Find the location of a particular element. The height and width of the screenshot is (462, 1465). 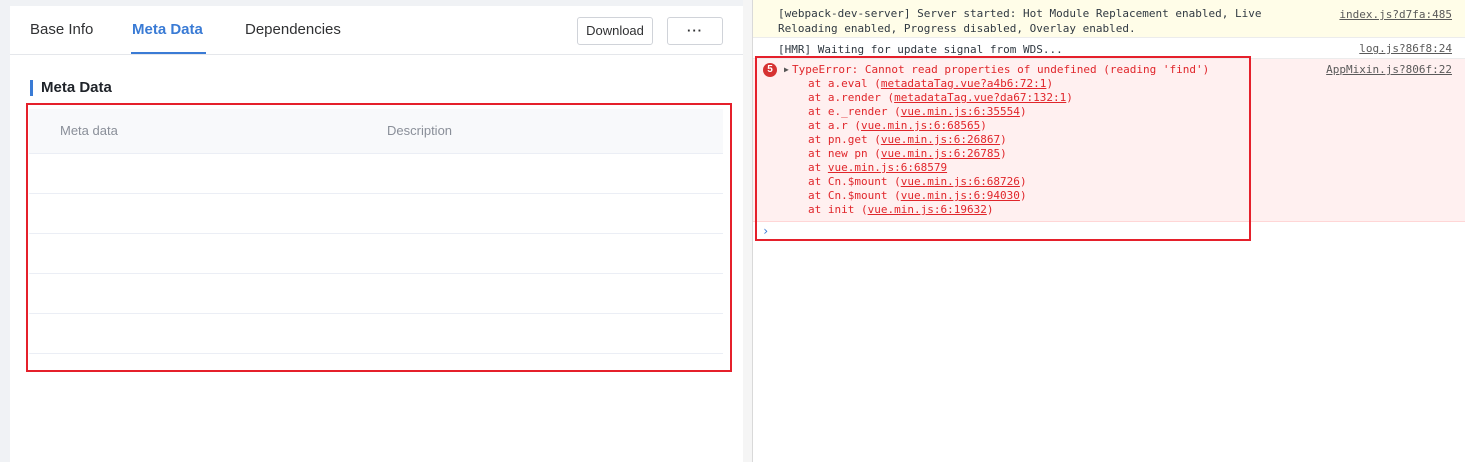

stack-frame: at new pn (vue.min.js:6:26785) is located at coordinates (907, 153).